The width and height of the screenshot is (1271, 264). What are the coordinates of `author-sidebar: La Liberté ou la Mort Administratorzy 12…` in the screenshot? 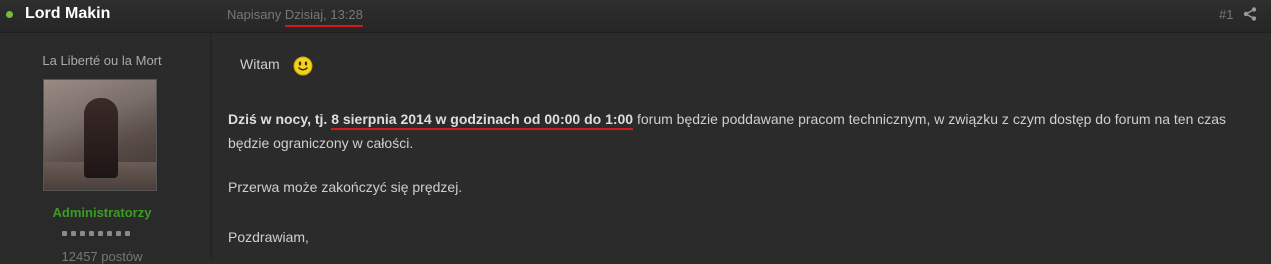 It's located at (106, 148).